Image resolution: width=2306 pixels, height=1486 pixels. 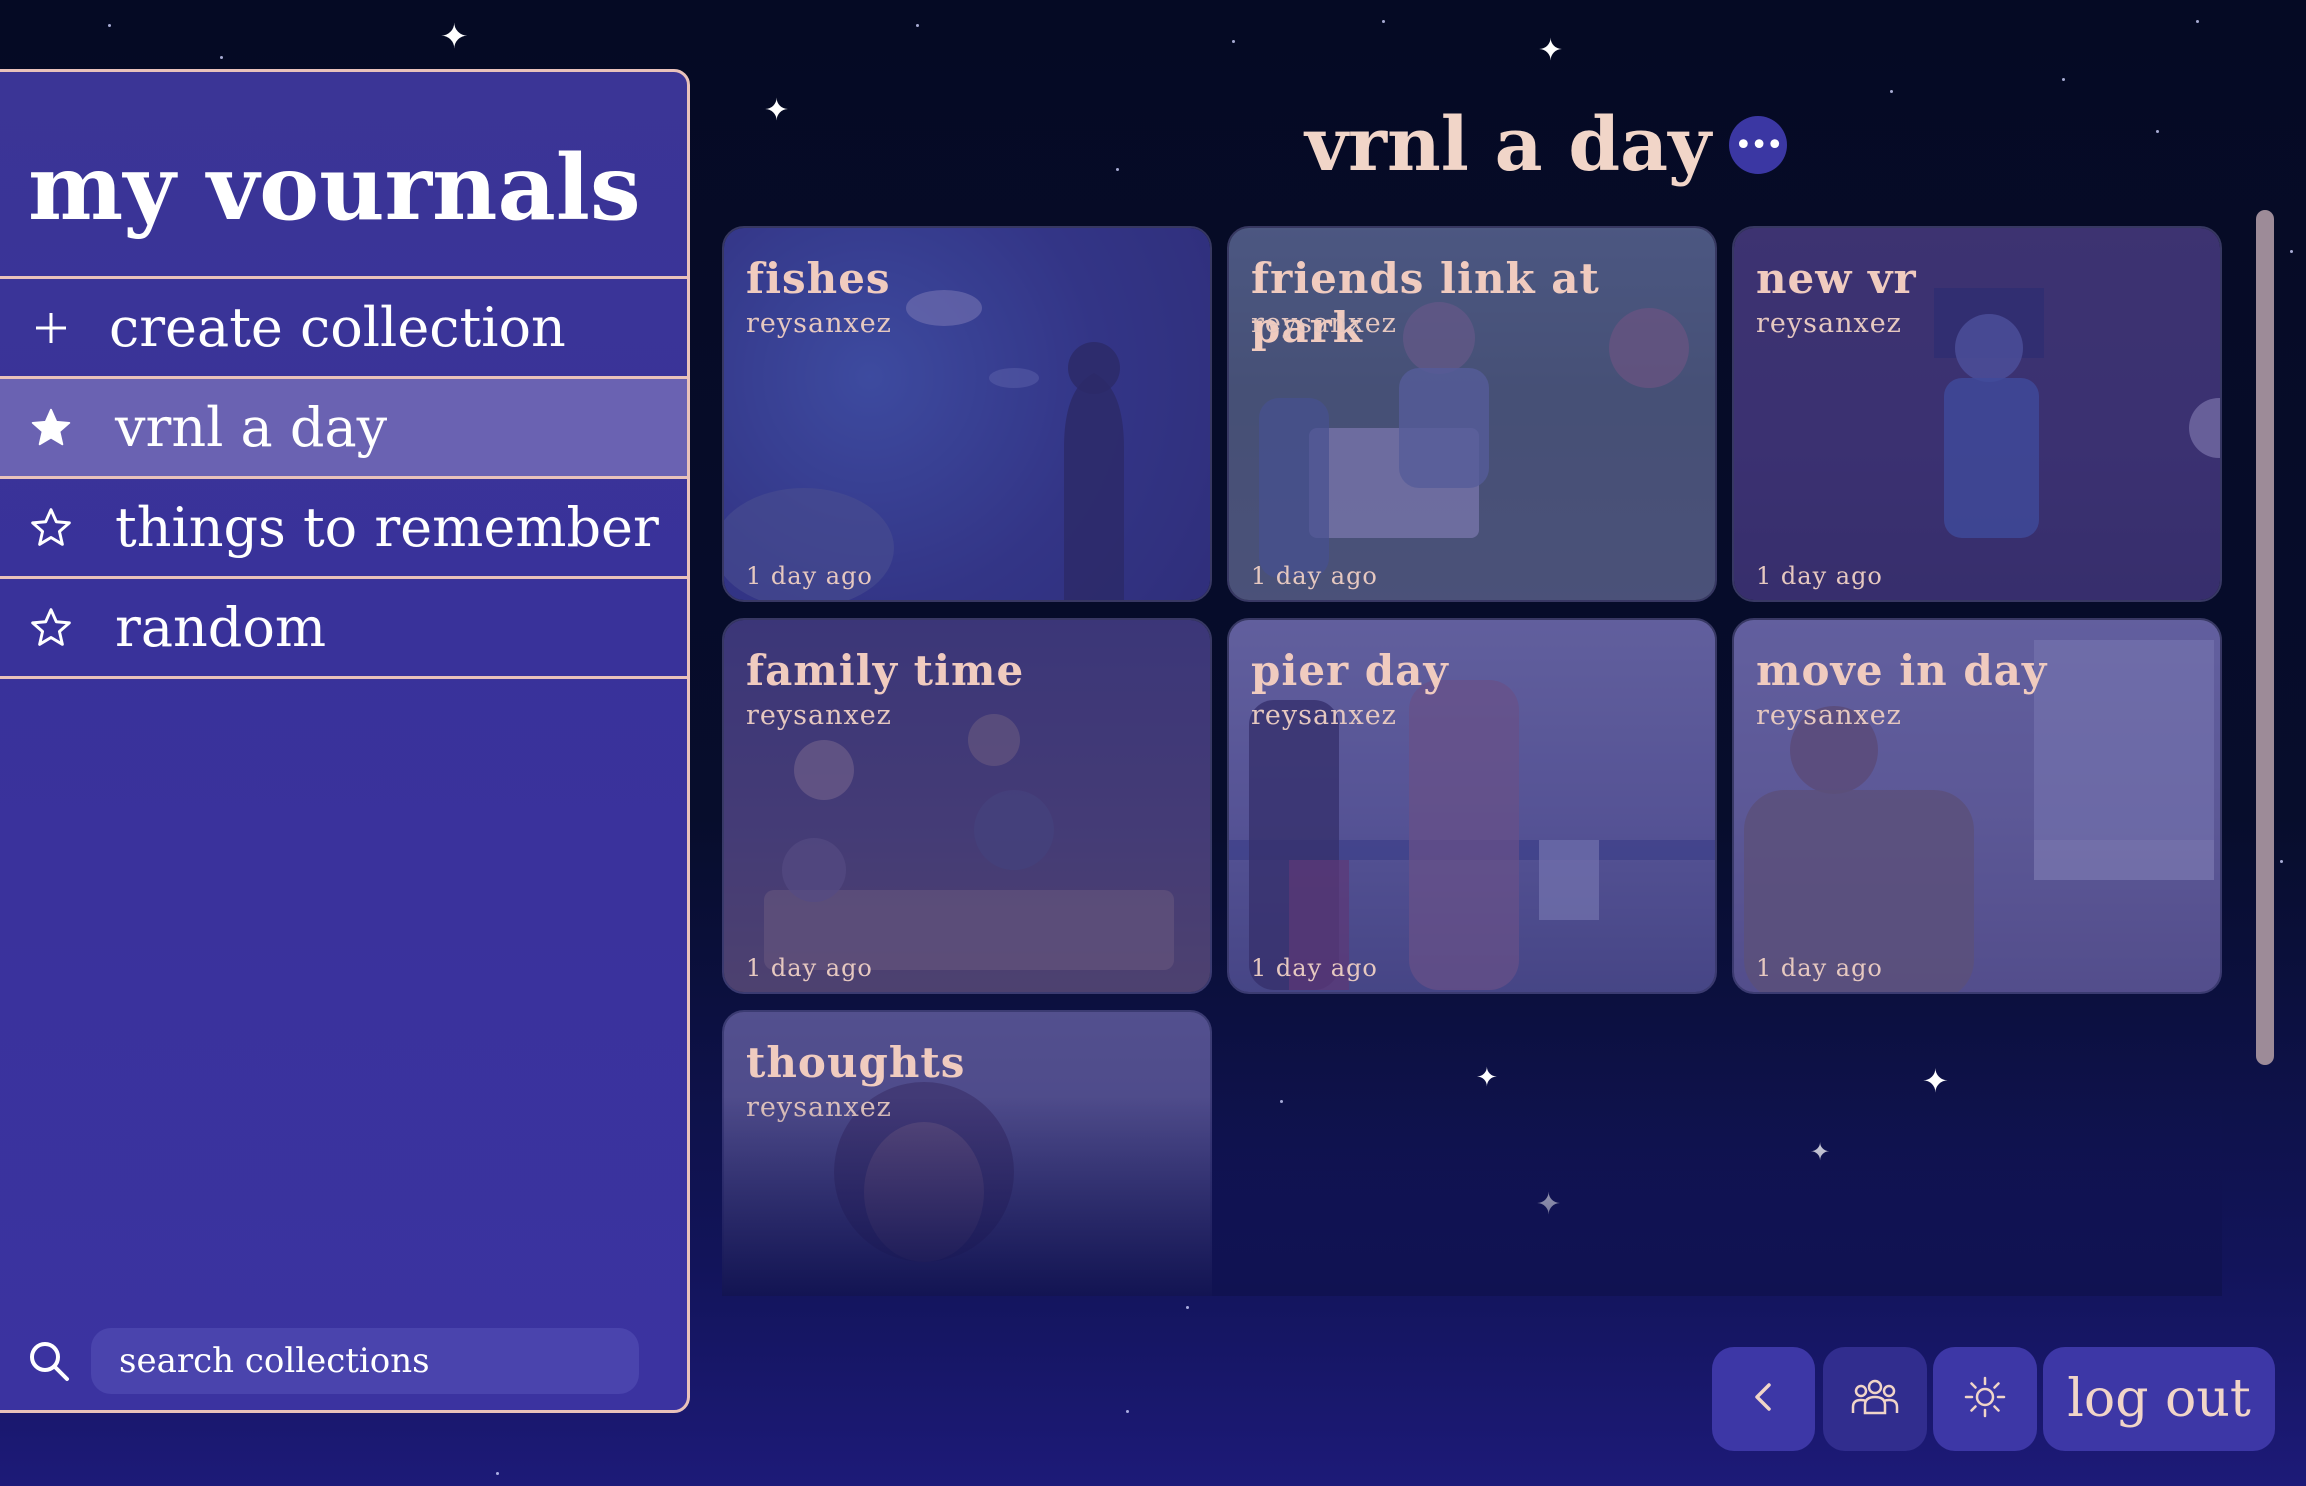 I want to click on entry-title: move in day, so click(x=1902, y=670).